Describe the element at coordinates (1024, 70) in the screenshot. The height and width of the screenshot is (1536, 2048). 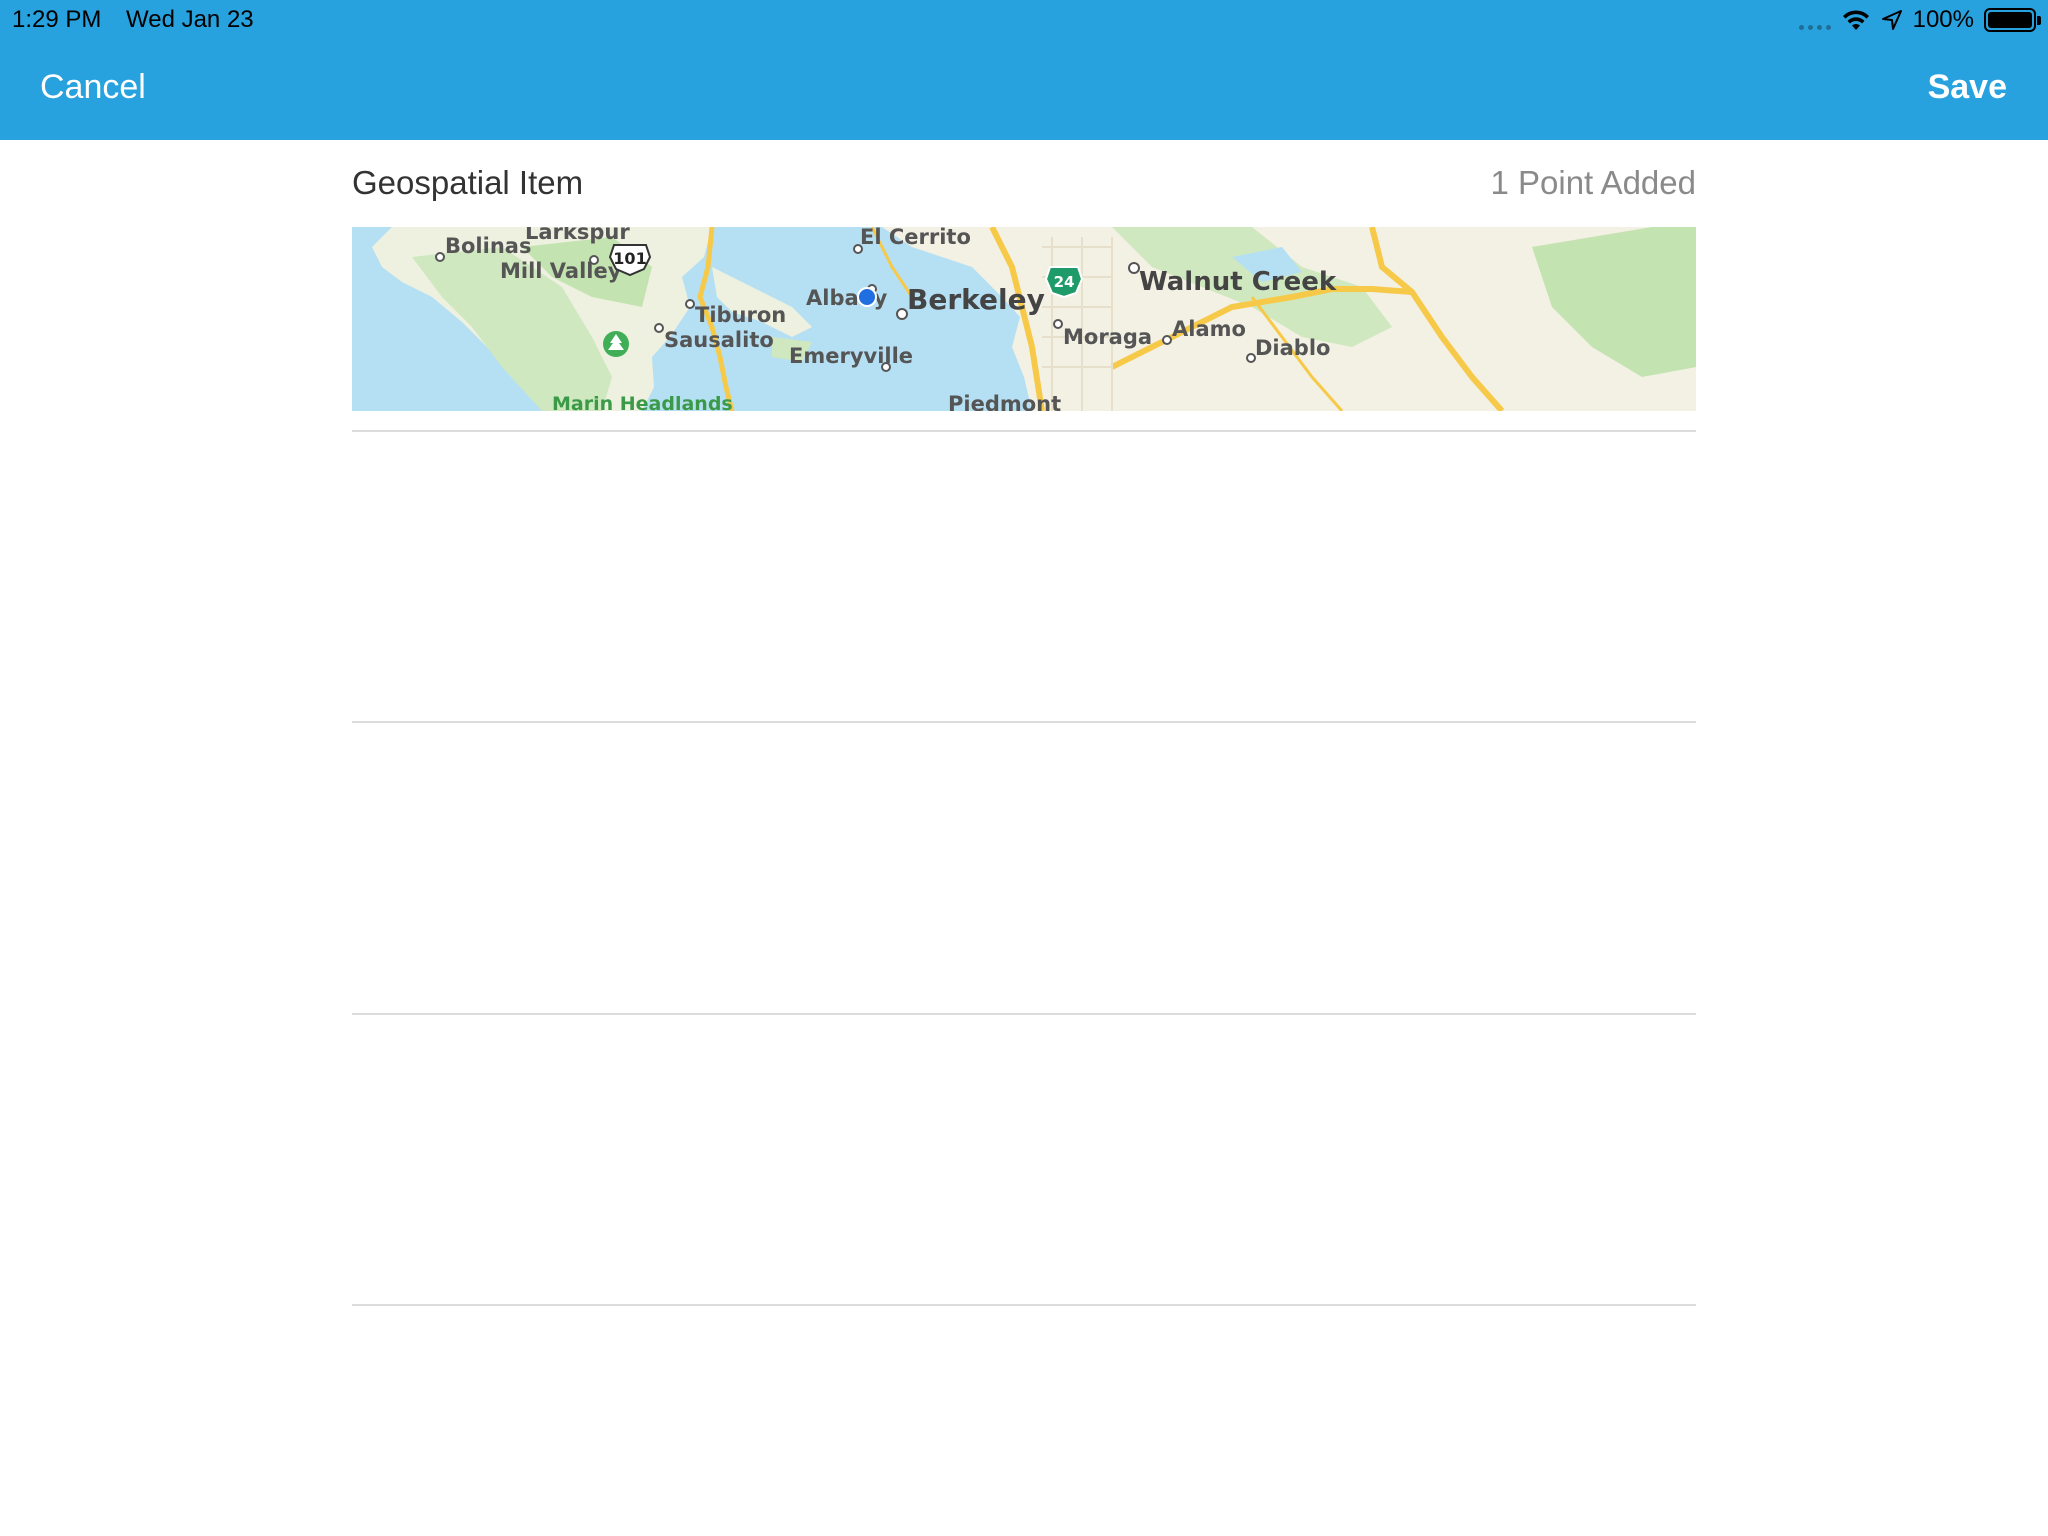
I see `navigation-bar: 1:29 PM Wed Jan 23 100% Cancel Save` at that location.